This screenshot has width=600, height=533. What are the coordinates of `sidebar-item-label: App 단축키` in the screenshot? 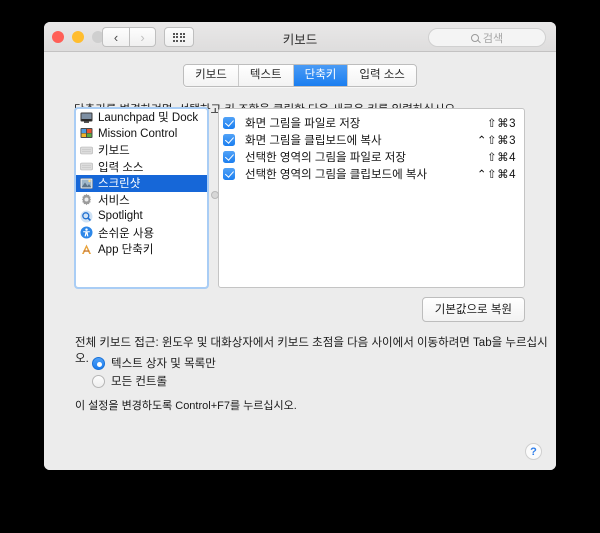 It's located at (126, 250).